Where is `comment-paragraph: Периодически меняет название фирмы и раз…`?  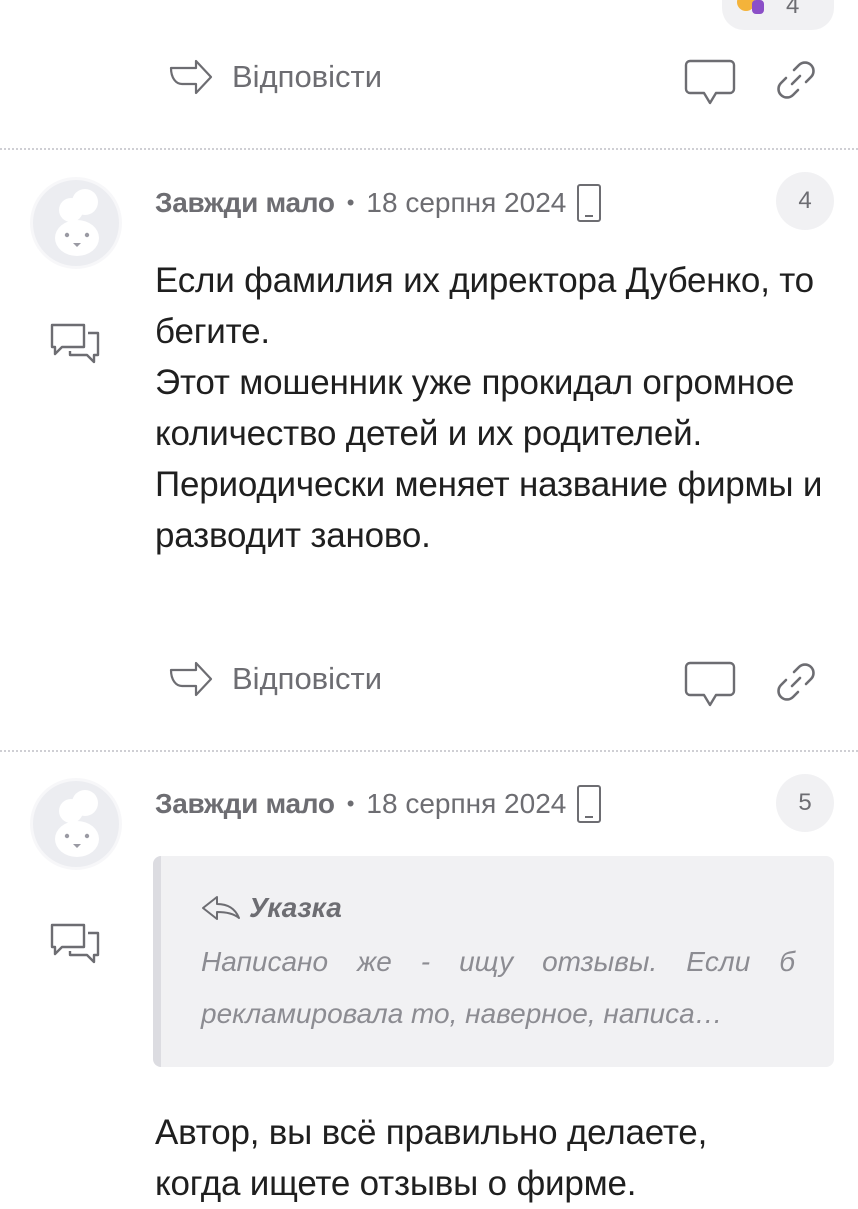 comment-paragraph: Периодически меняет название фирмы и раз… is located at coordinates (489, 510).